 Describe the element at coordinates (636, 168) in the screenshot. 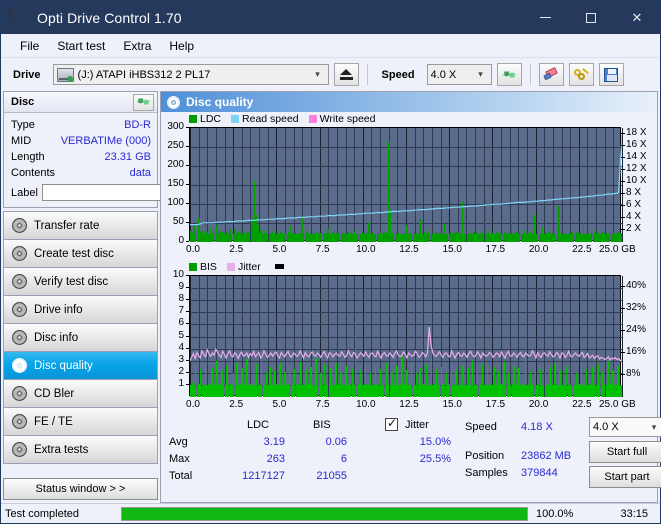

I see `y2-axis-tick-label: 12 X` at that location.